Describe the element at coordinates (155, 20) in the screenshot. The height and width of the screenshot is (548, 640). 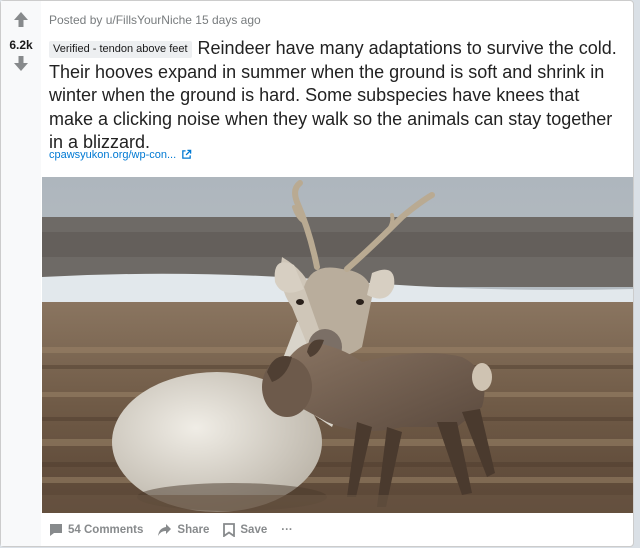
I see `post-meta: Posted by u/FillsYourNiche 15 days ago` at that location.